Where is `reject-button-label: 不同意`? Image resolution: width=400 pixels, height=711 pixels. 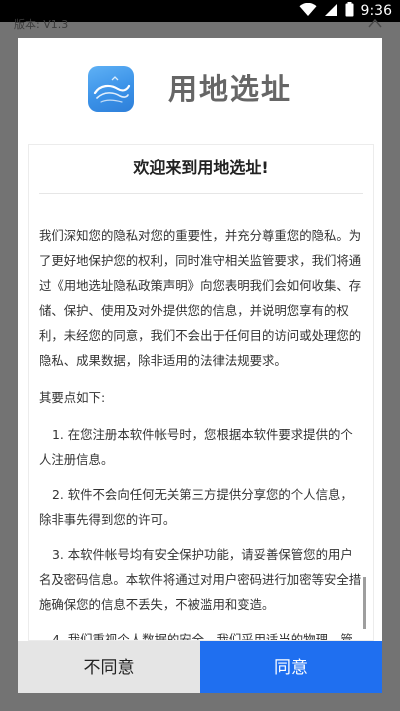
reject-button-label: 不同意 is located at coordinates (109, 667).